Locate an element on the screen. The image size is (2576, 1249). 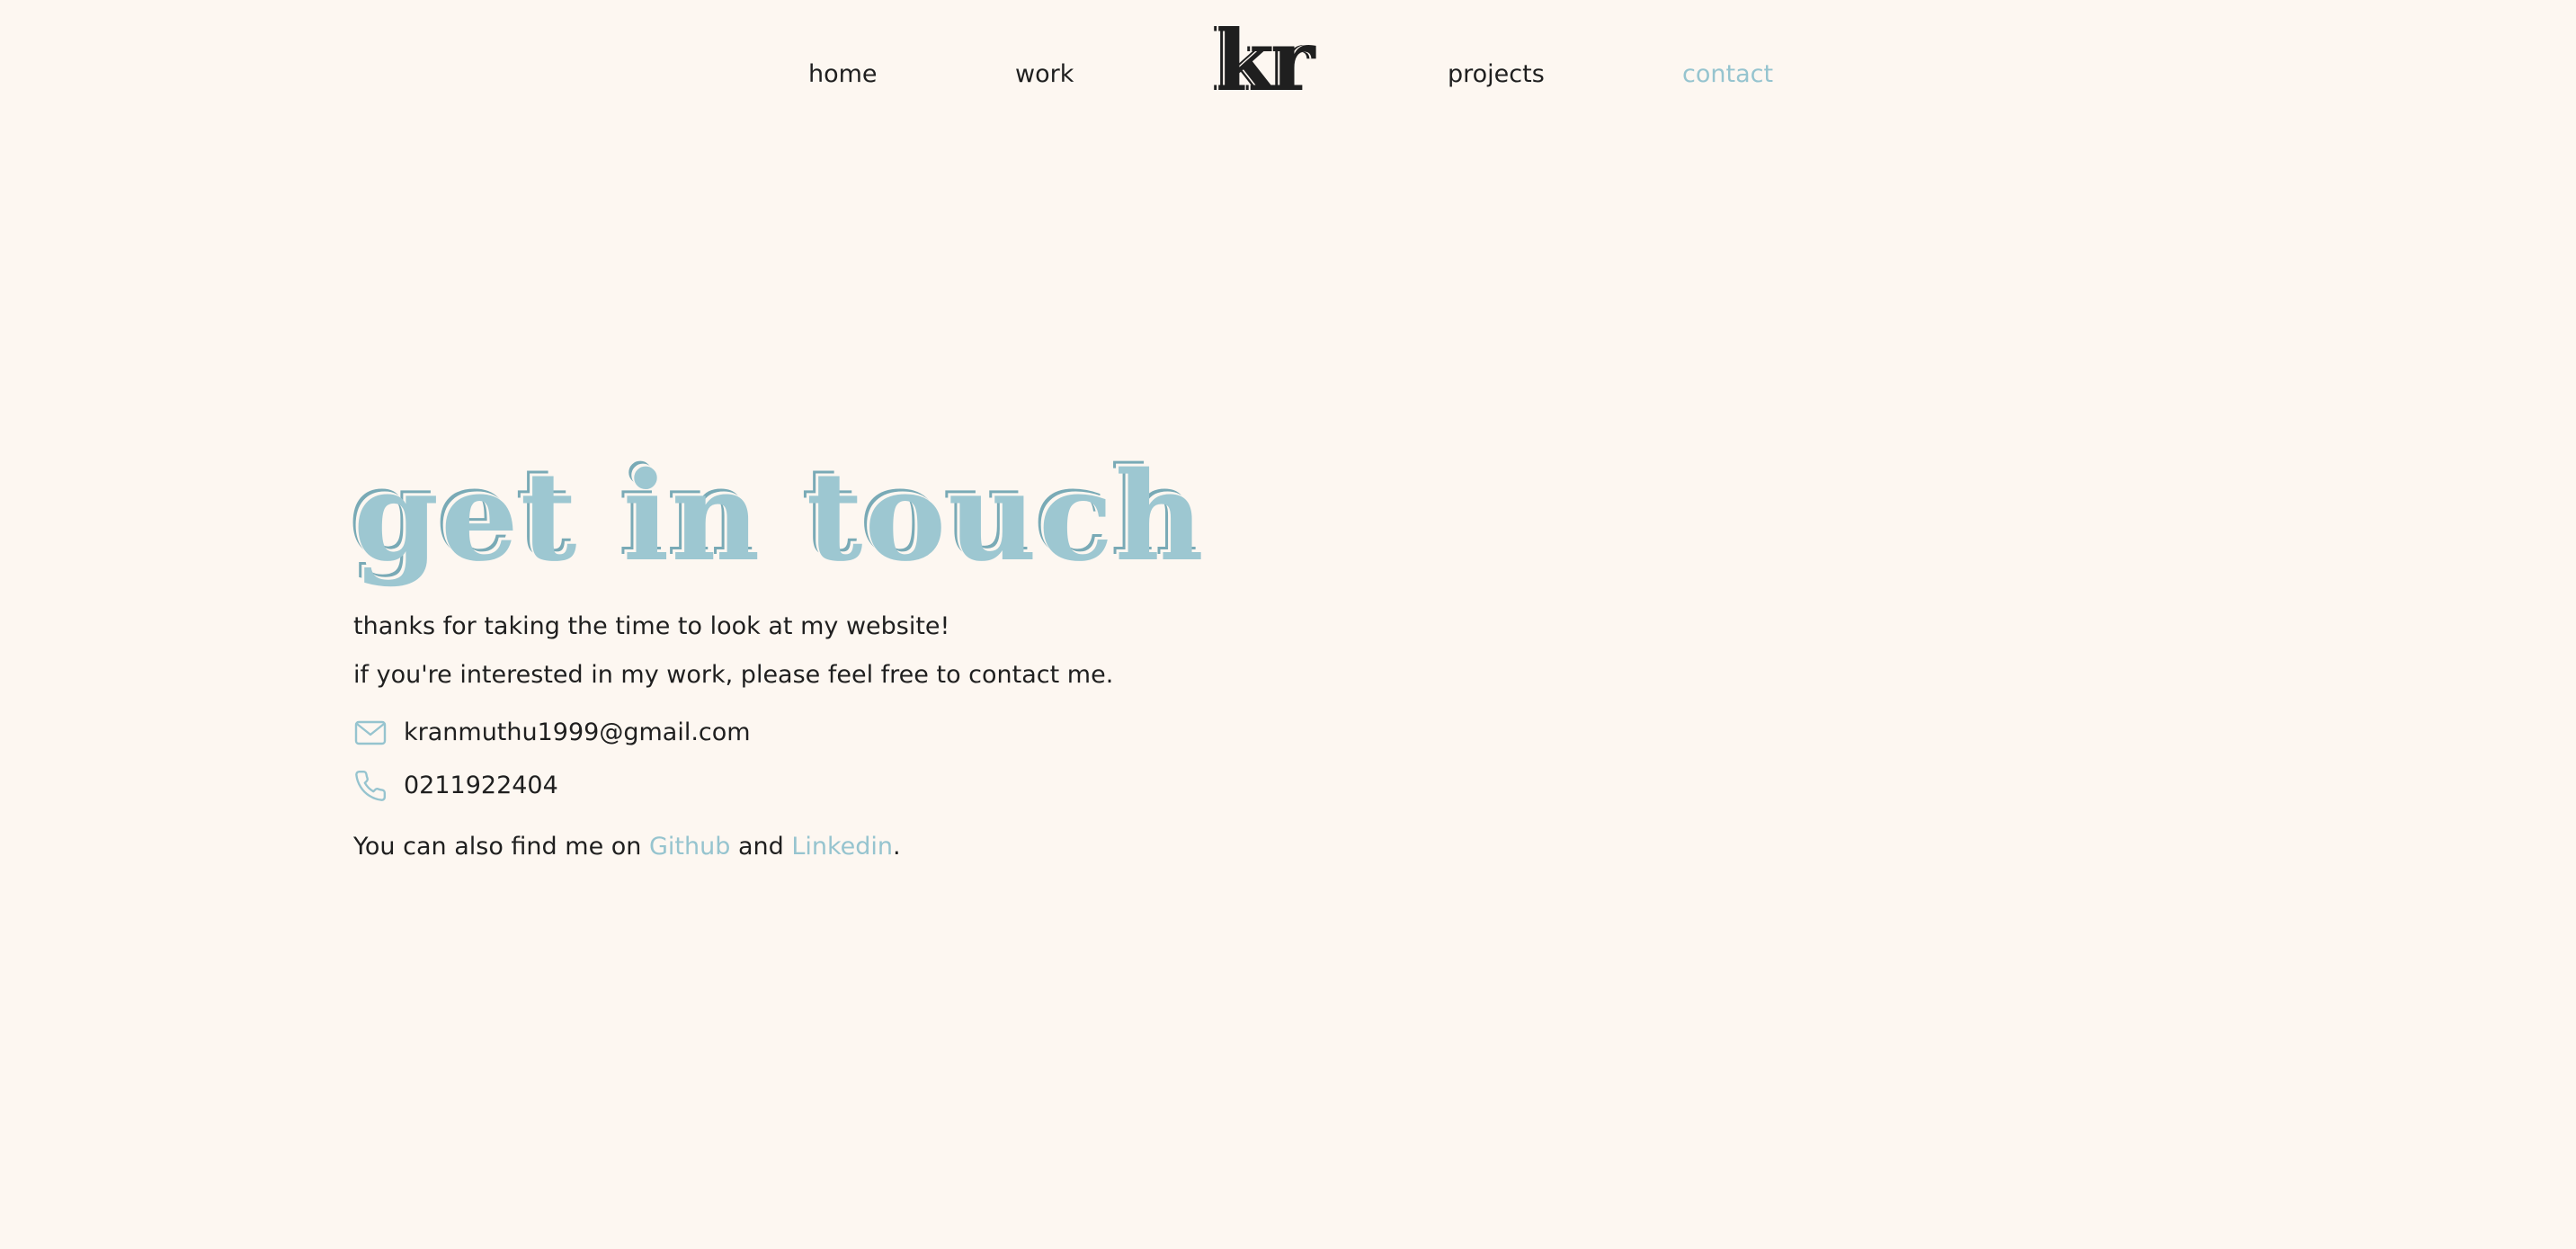
phone-row: 0211922404 is located at coordinates (456, 786).